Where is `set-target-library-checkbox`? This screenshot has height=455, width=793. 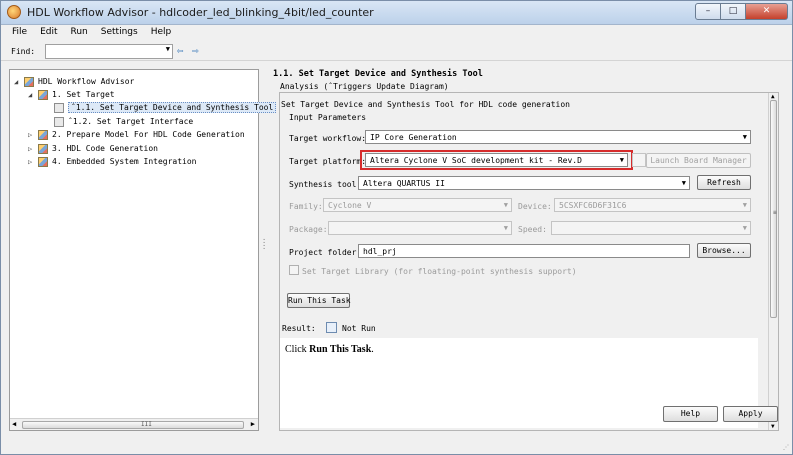 set-target-library-checkbox is located at coordinates (294, 270).